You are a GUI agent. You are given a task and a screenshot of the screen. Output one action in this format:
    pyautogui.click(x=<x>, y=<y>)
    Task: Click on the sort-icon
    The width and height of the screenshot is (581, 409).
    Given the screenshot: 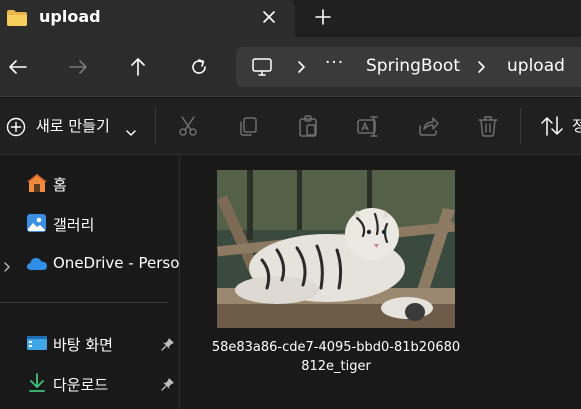 What is the action you would take?
    pyautogui.click(x=552, y=128)
    